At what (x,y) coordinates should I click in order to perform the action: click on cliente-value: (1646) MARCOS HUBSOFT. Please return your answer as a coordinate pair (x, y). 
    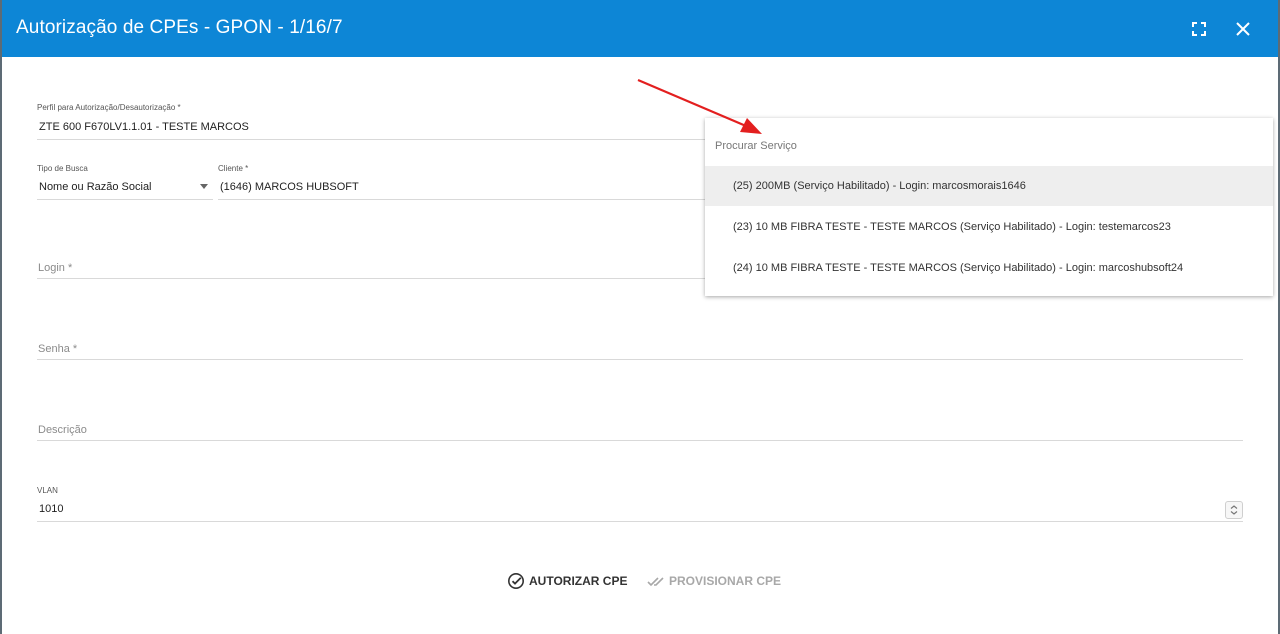
    Looking at the image, I should click on (289, 187).